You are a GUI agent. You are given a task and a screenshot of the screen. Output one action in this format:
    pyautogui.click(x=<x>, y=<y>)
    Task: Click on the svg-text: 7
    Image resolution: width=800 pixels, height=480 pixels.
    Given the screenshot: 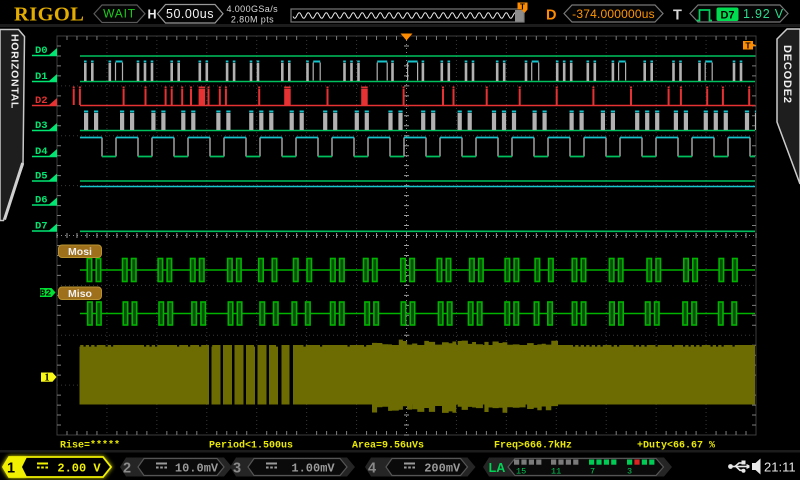 What is the action you would take?
    pyautogui.click(x=592, y=472)
    